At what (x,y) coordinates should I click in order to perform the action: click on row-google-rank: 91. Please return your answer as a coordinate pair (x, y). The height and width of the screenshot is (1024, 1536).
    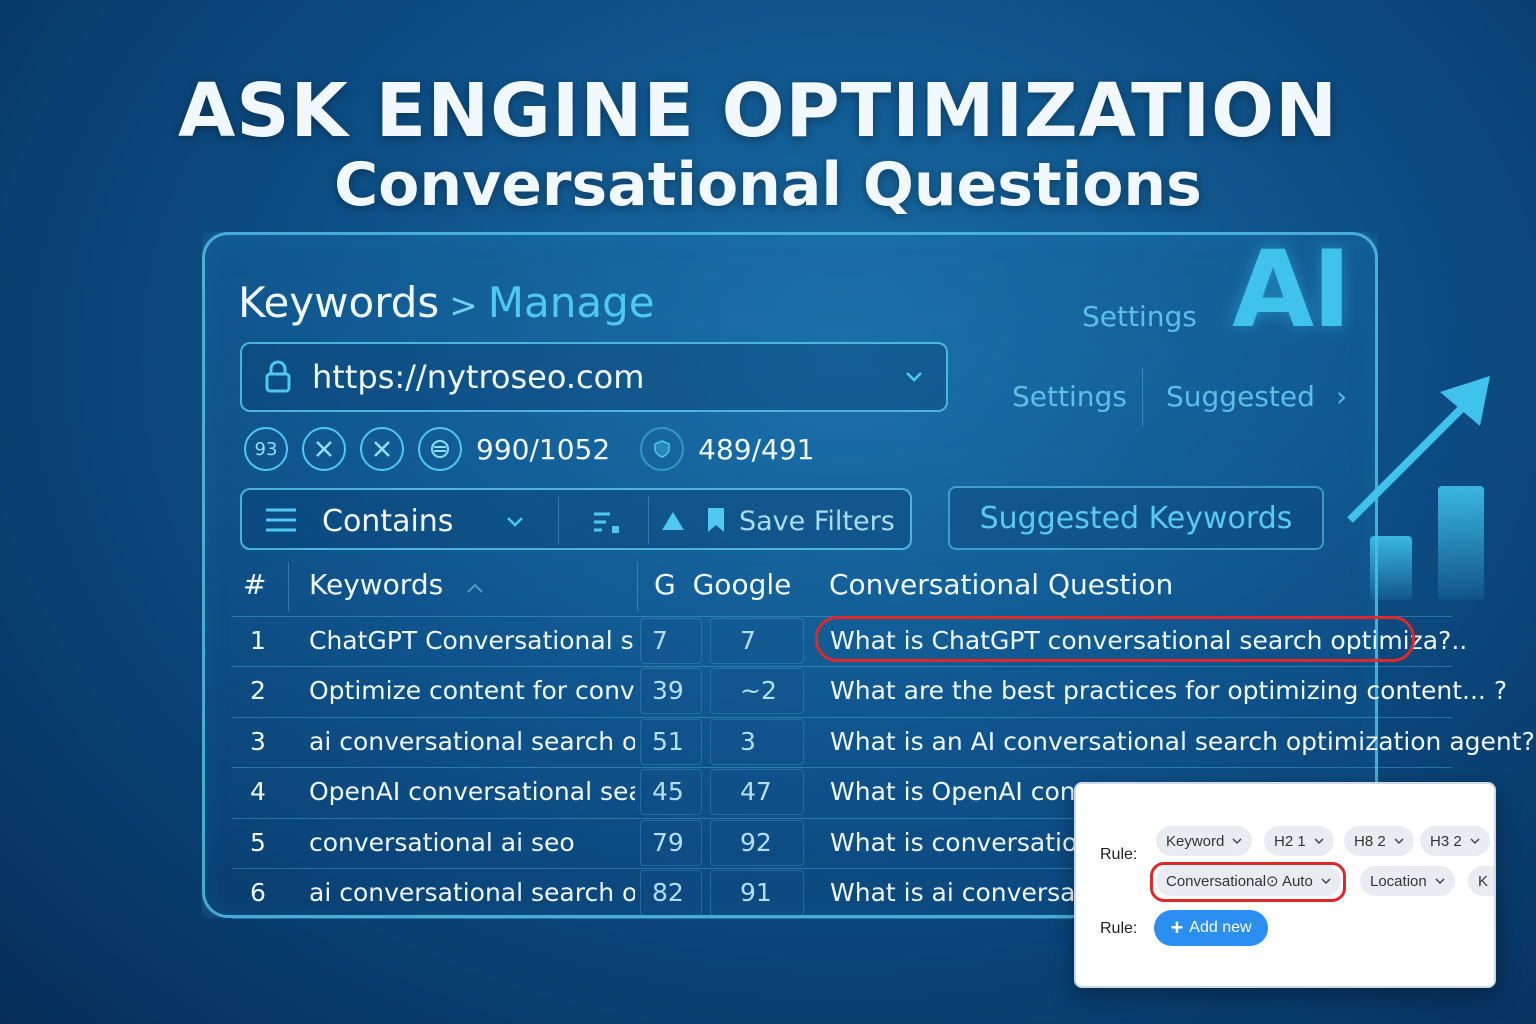
    Looking at the image, I should click on (756, 892).